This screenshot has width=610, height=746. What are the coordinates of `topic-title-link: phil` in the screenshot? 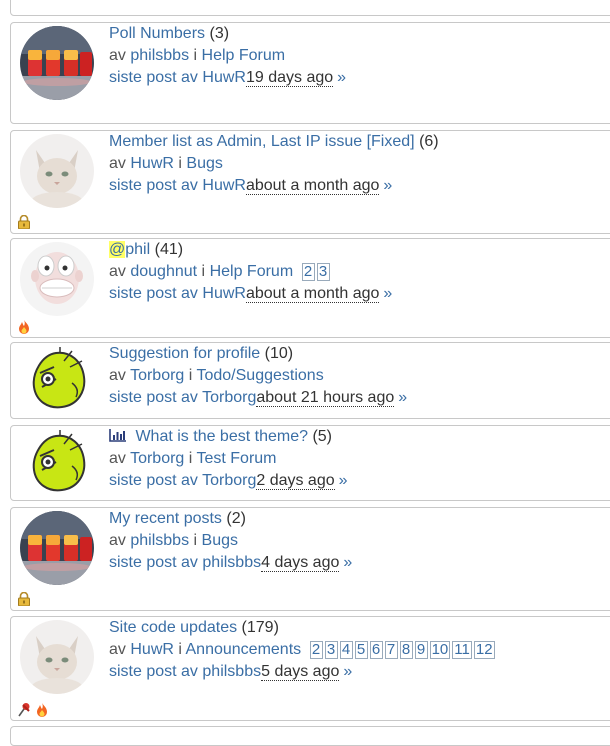 It's located at (137, 249).